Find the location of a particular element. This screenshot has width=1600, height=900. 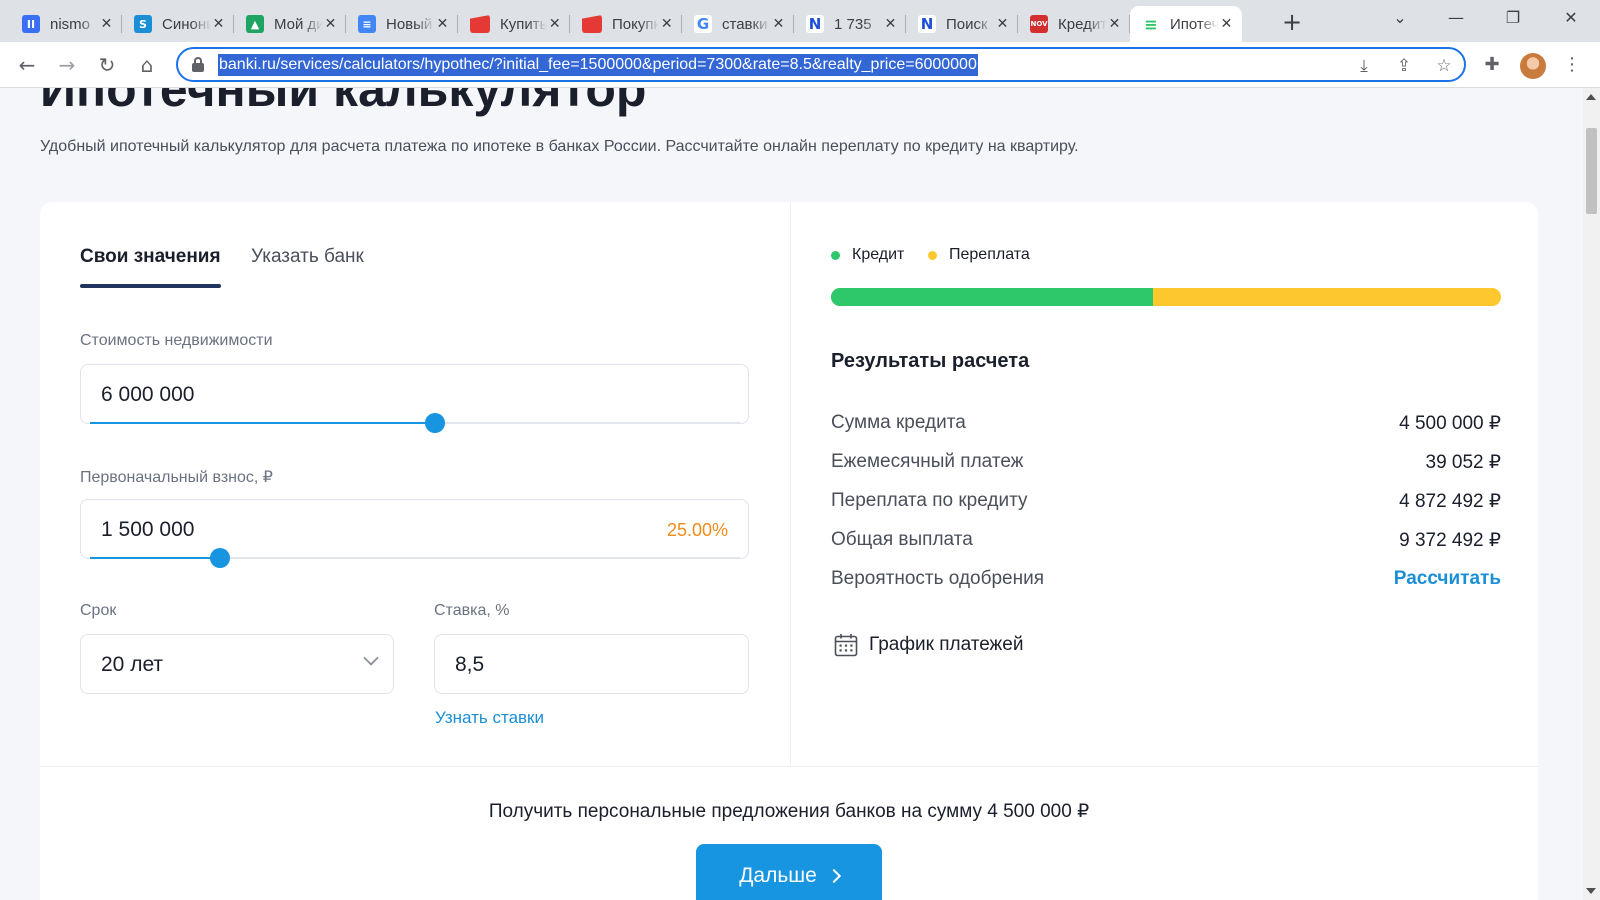

rate-value: 8,5 is located at coordinates (469, 665).